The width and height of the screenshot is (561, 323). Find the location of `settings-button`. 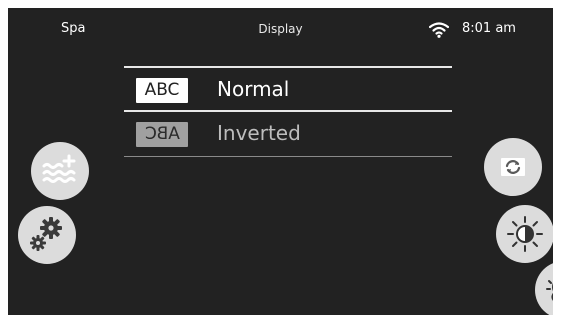

settings-button is located at coordinates (47, 235).